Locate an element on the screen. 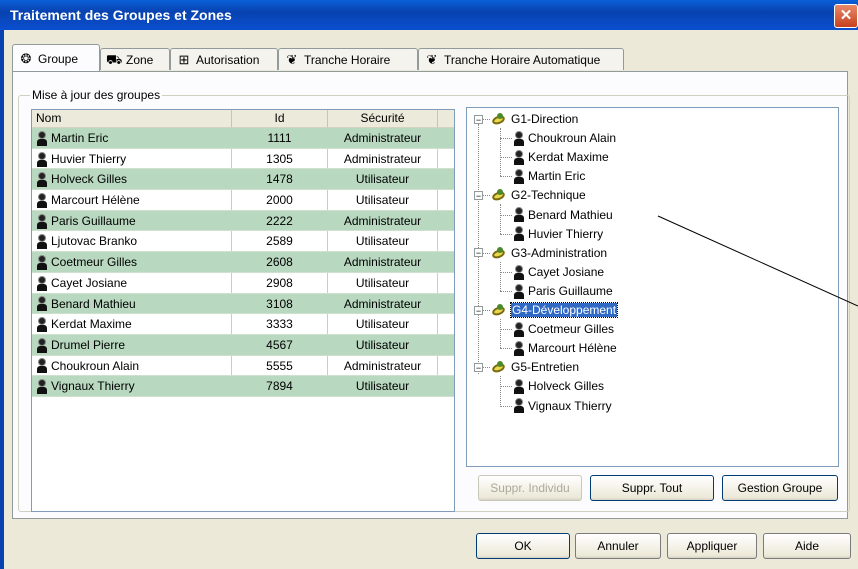 The image size is (858, 569). tab-label: Groupe is located at coordinates (58, 59).